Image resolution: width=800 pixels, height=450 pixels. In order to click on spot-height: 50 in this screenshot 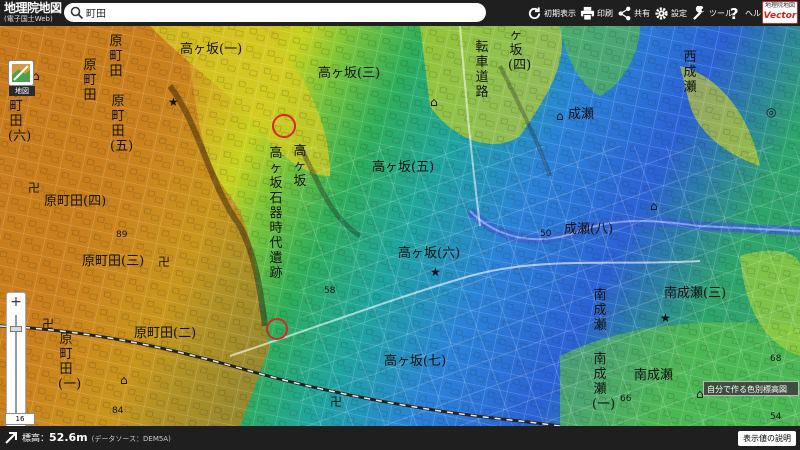, I will do `click(546, 234)`.